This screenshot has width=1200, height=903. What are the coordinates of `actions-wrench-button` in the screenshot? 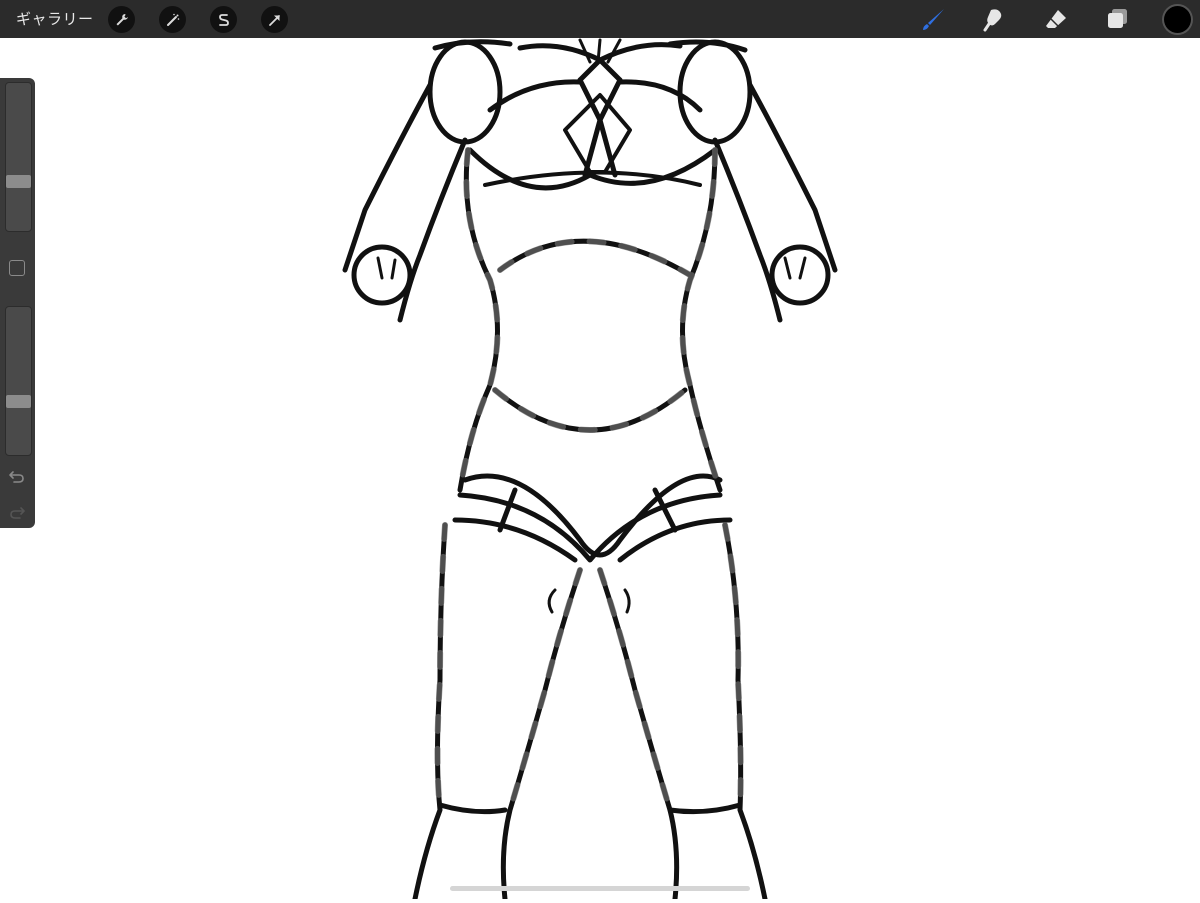 It's located at (121, 19).